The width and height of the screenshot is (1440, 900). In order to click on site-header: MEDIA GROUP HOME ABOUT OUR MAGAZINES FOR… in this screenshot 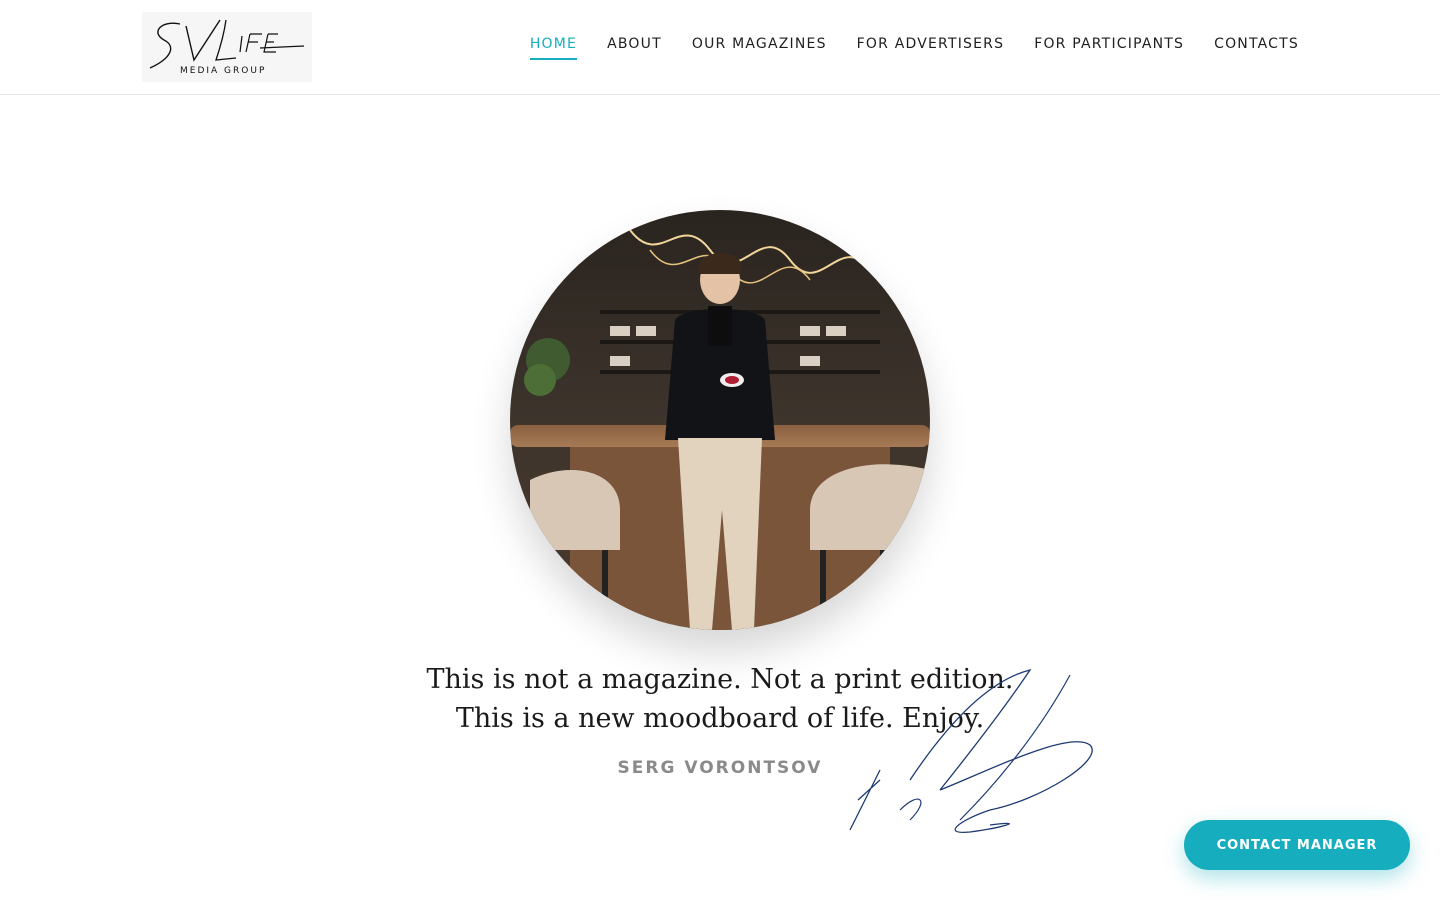, I will do `click(720, 47)`.